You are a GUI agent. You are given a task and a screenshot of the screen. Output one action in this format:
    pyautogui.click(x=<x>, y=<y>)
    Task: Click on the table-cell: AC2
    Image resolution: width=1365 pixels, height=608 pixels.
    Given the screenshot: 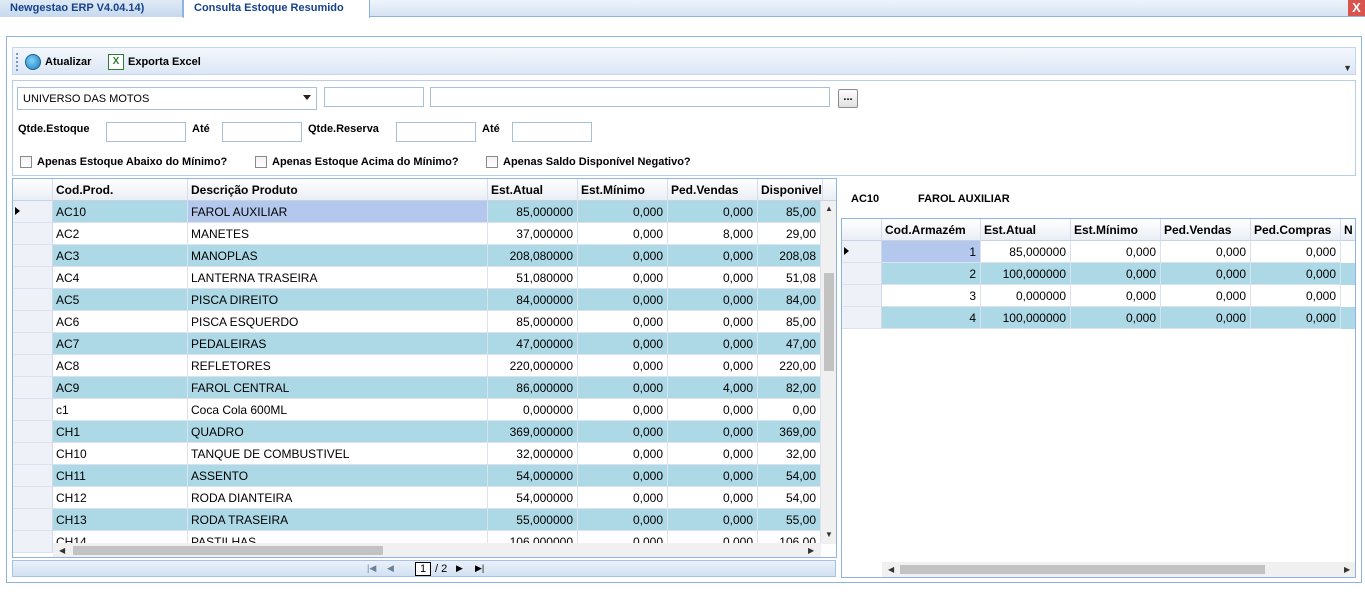 What is the action you would take?
    pyautogui.click(x=120, y=234)
    